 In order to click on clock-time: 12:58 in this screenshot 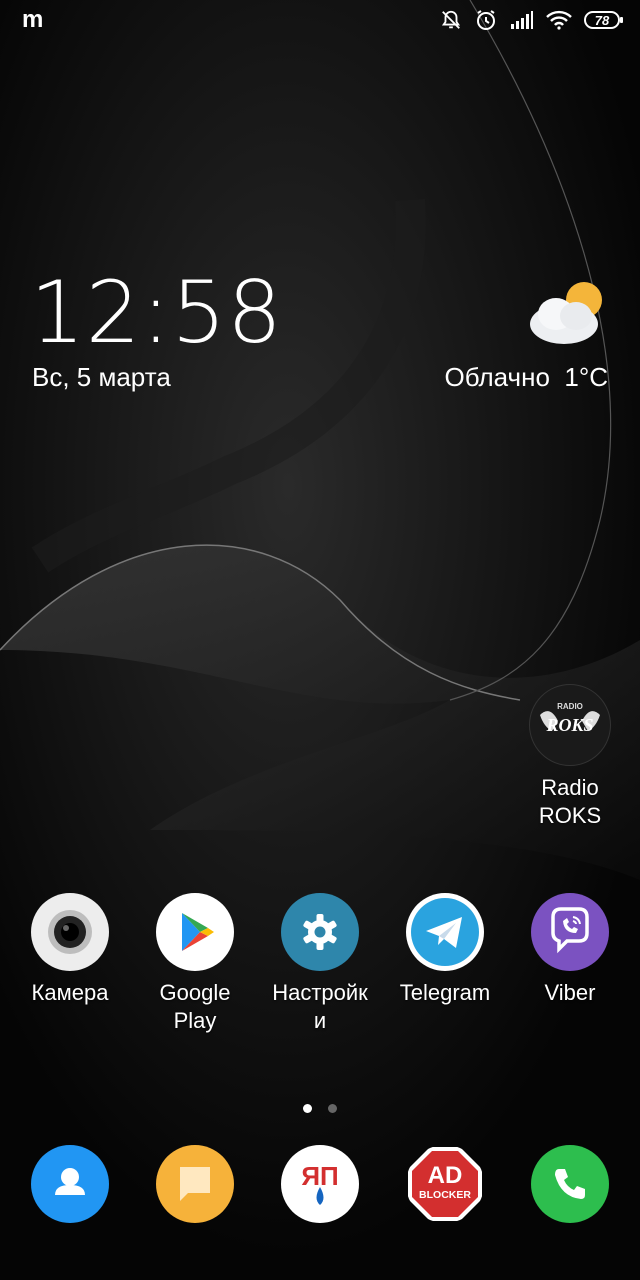, I will do `click(156, 313)`.